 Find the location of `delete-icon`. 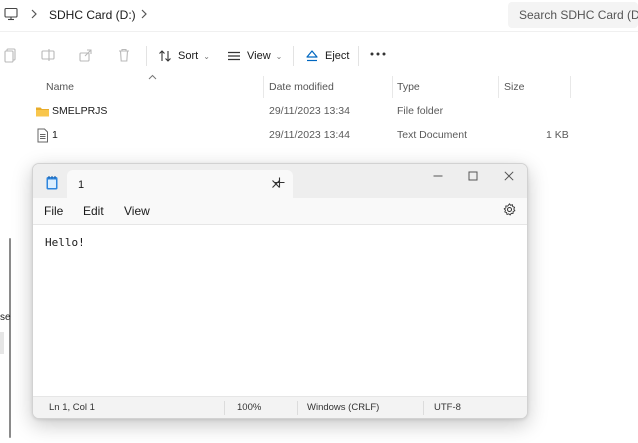

delete-icon is located at coordinates (124, 55).